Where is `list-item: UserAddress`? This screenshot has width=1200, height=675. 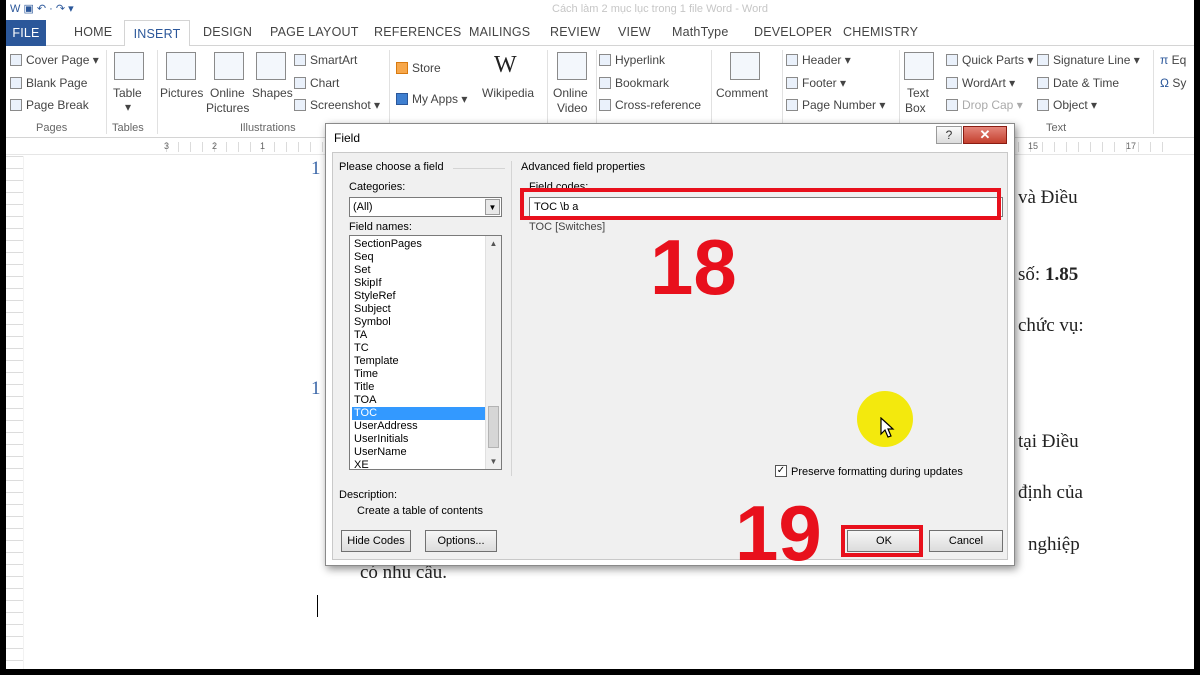
list-item: UserAddress is located at coordinates (419, 426).